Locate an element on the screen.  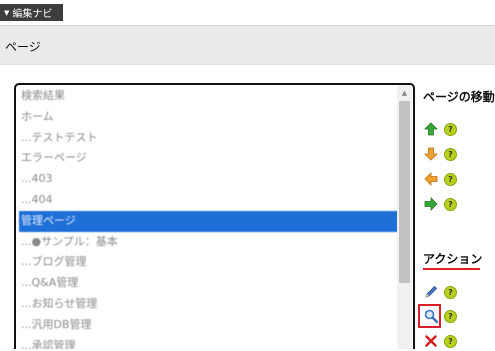
edit-navi-label: 編集ナビ is located at coordinates (32, 14).